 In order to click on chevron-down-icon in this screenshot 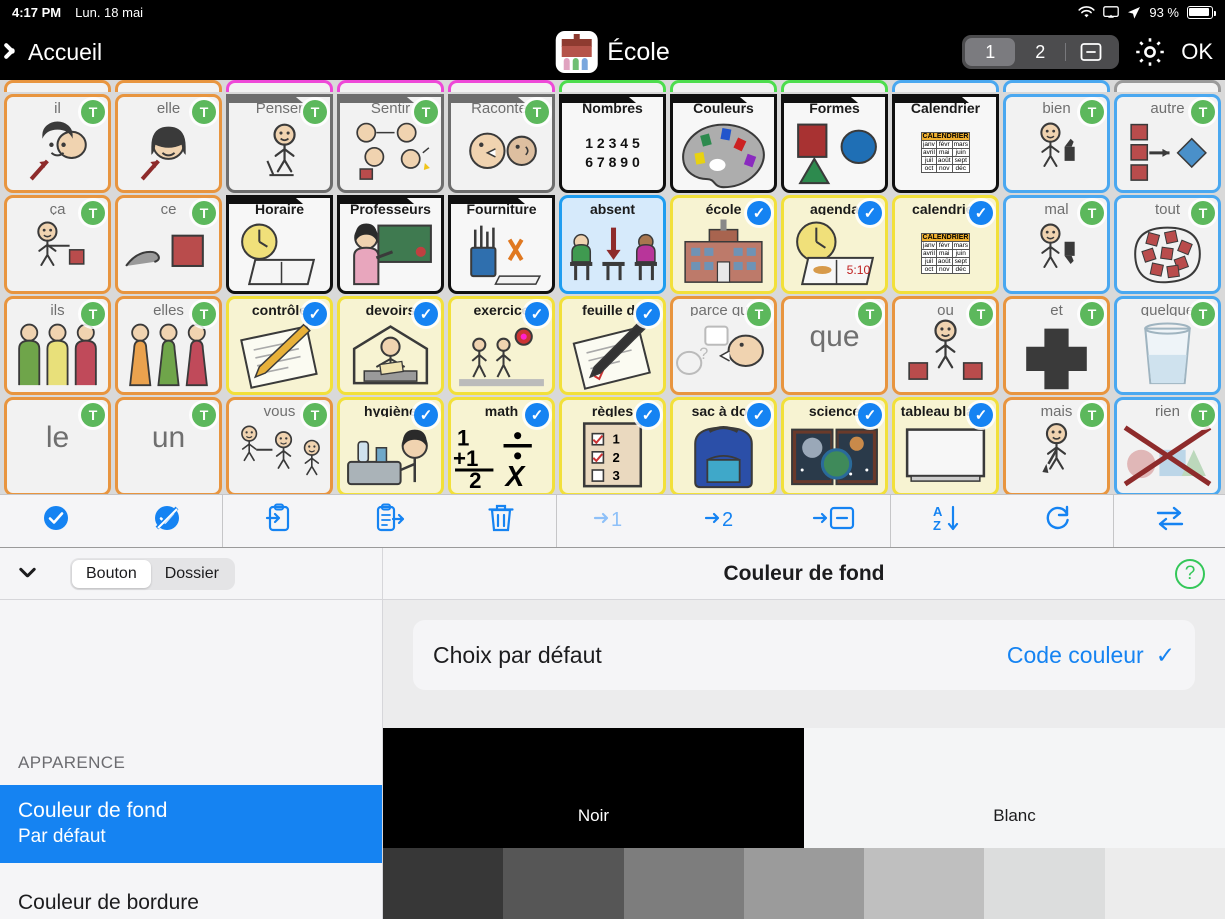, I will do `click(27, 574)`.